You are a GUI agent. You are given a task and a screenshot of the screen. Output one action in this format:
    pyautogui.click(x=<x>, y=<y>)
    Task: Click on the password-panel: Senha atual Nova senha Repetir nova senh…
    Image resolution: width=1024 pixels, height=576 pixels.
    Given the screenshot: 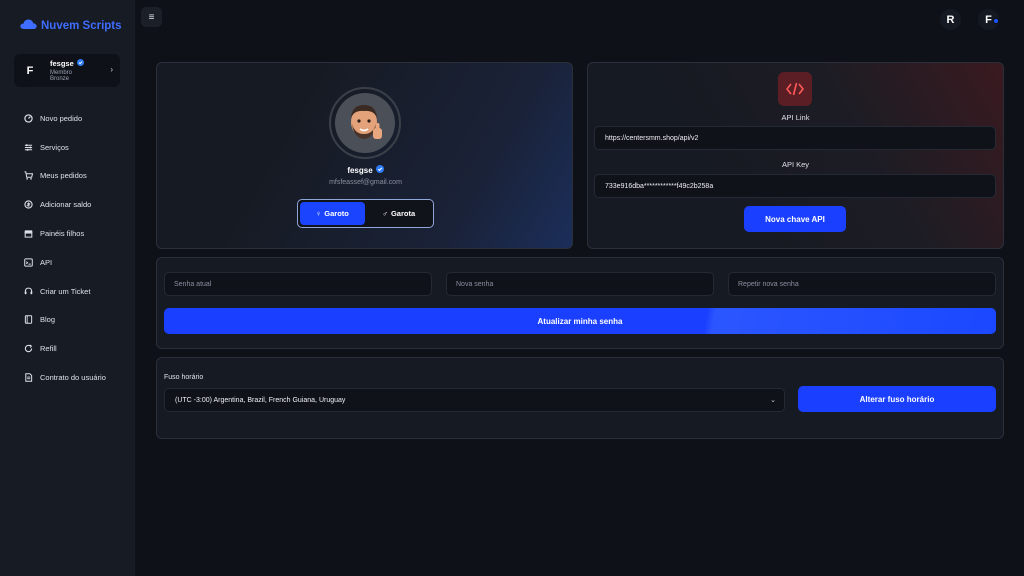 What is the action you would take?
    pyautogui.click(x=580, y=303)
    